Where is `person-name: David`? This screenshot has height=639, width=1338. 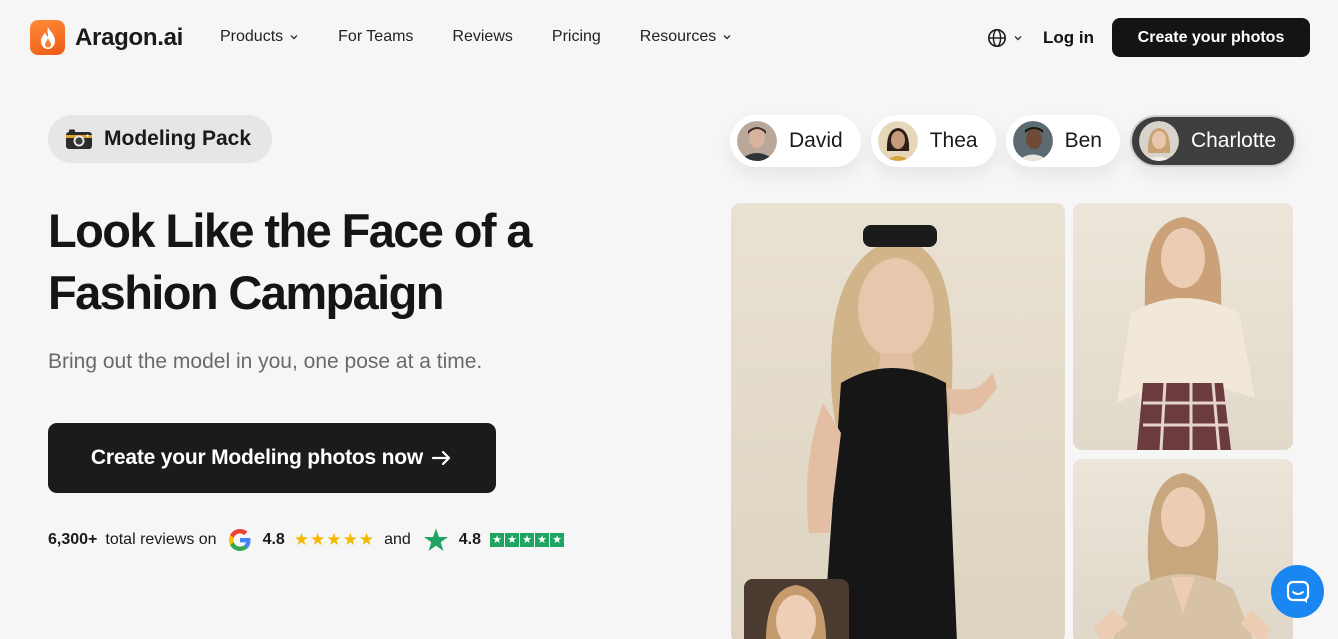 person-name: David is located at coordinates (816, 140).